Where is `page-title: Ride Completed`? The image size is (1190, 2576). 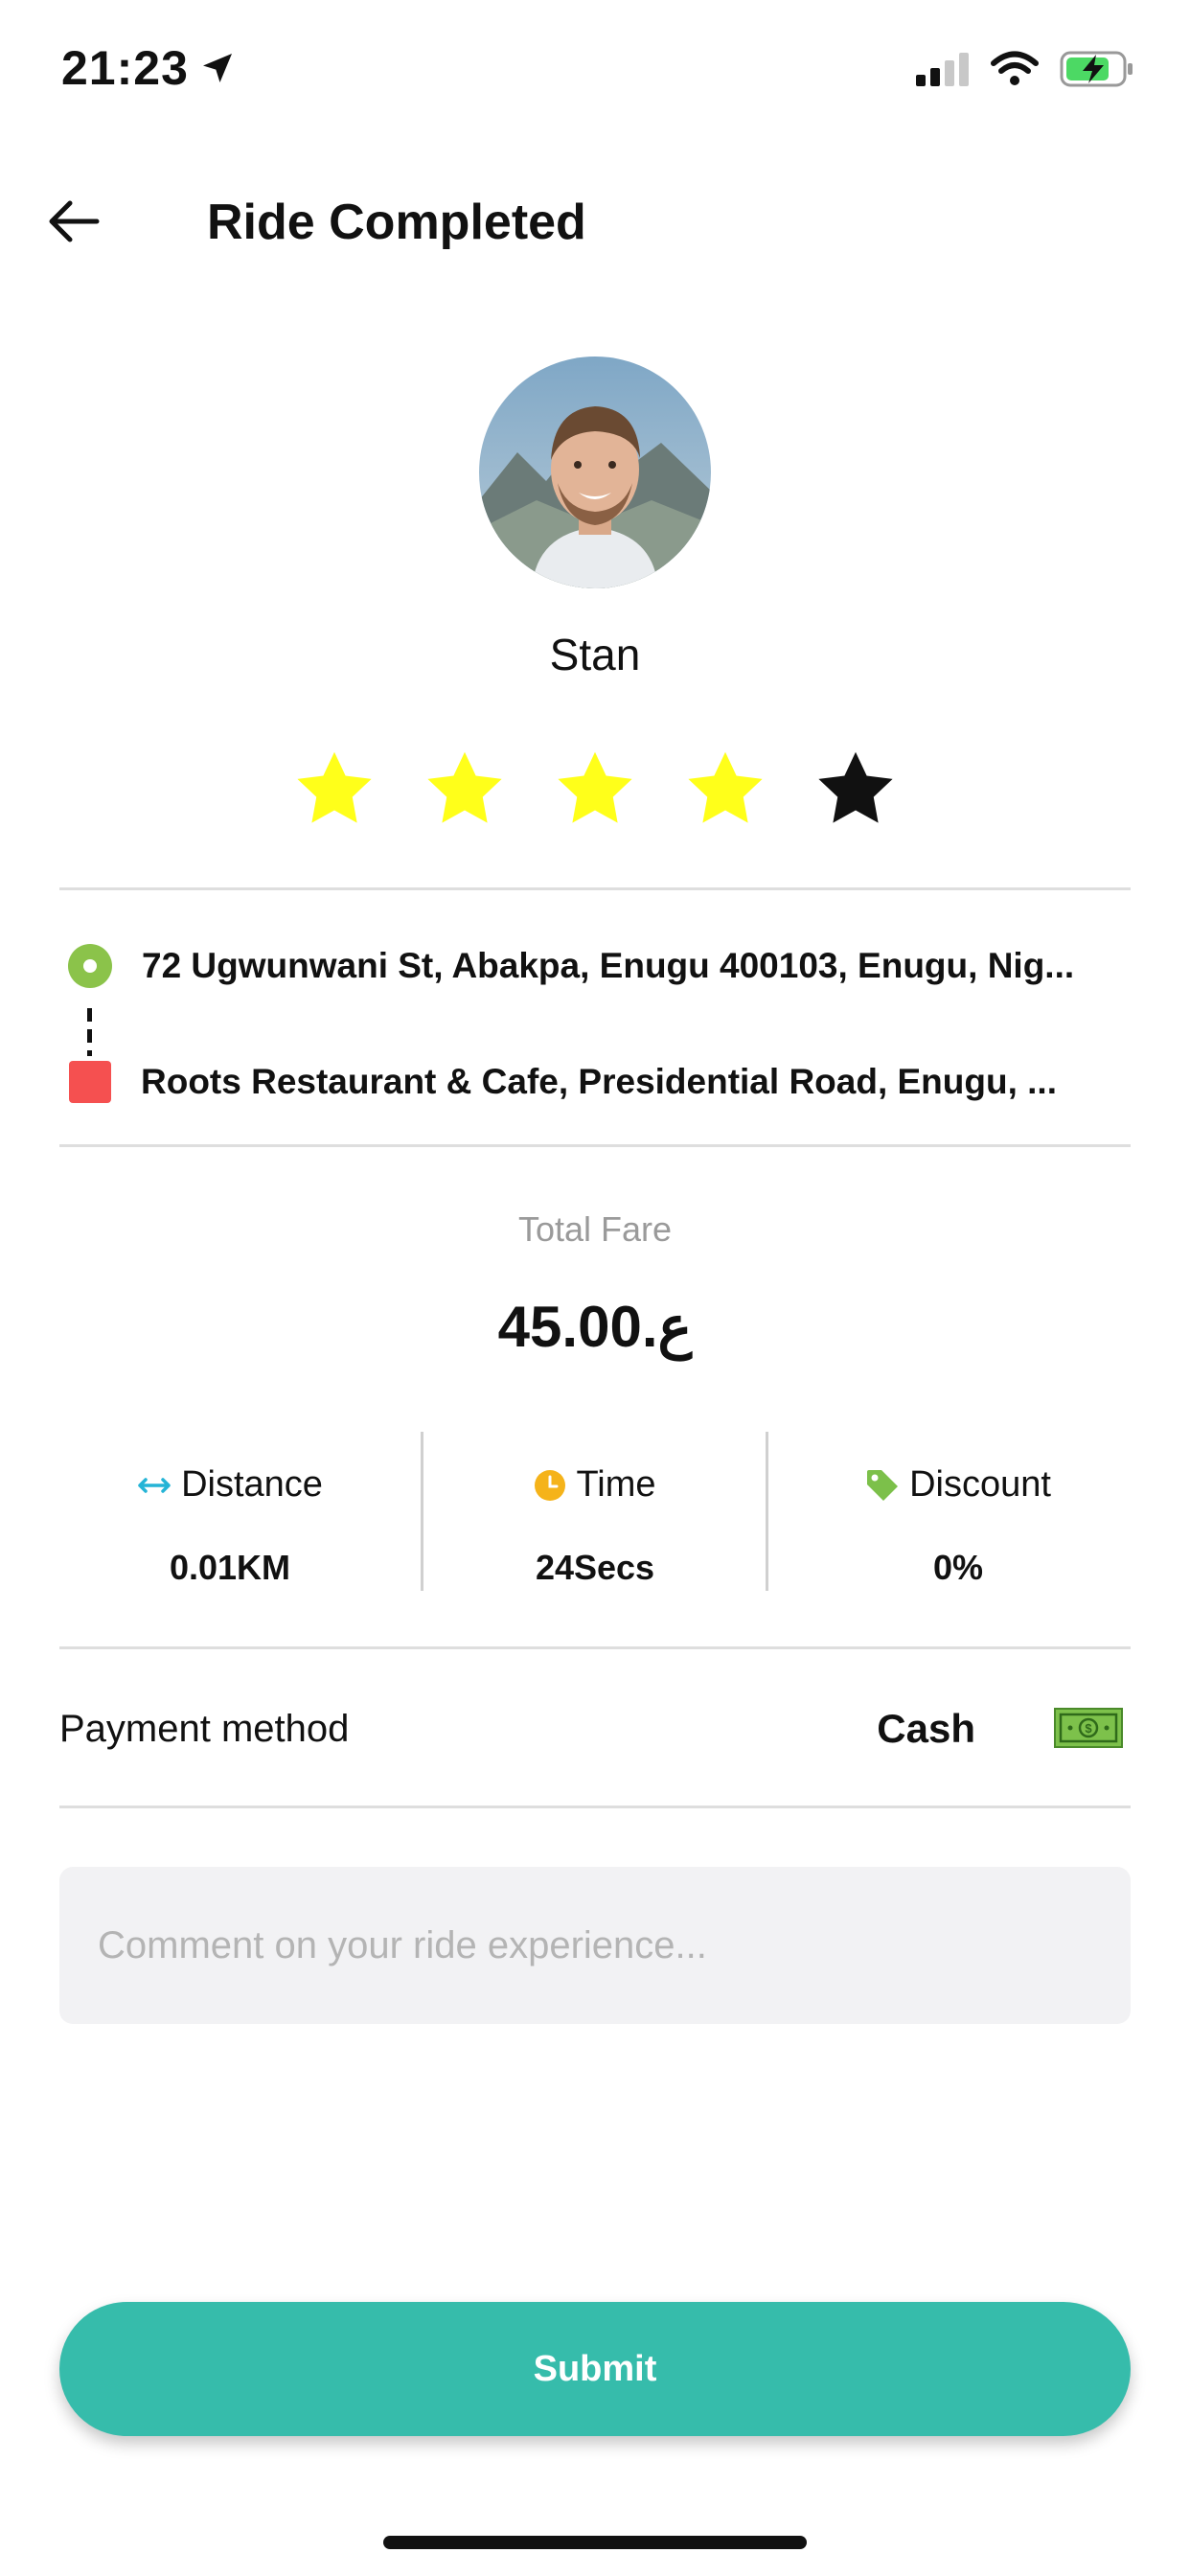 page-title: Ride Completed is located at coordinates (397, 222).